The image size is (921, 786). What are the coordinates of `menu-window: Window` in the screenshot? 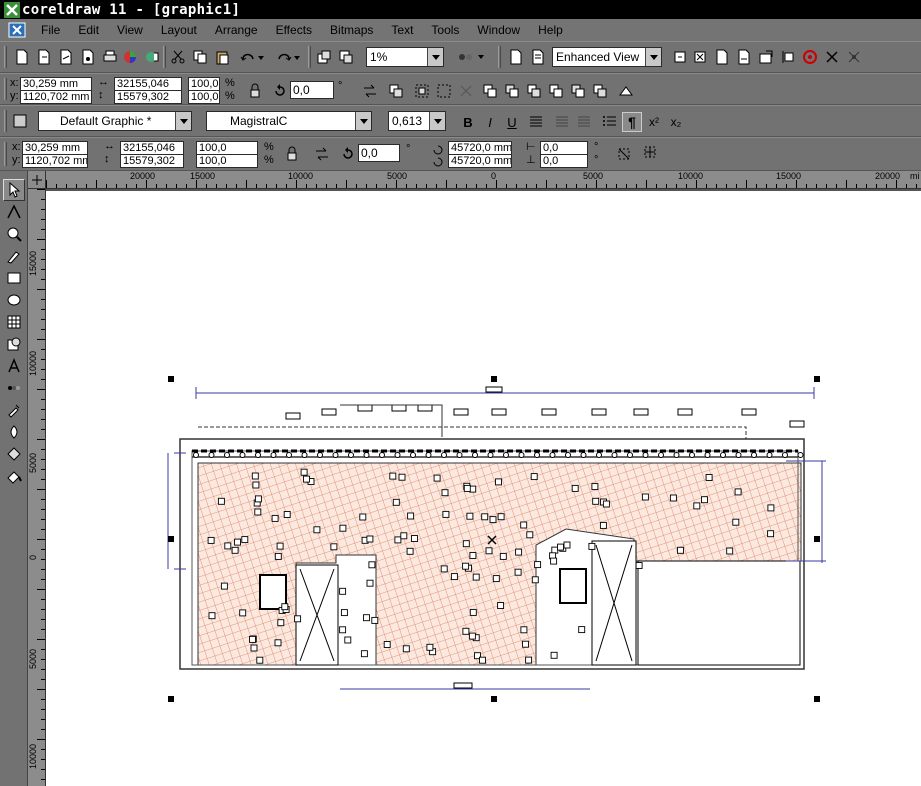 It's located at (498, 30).